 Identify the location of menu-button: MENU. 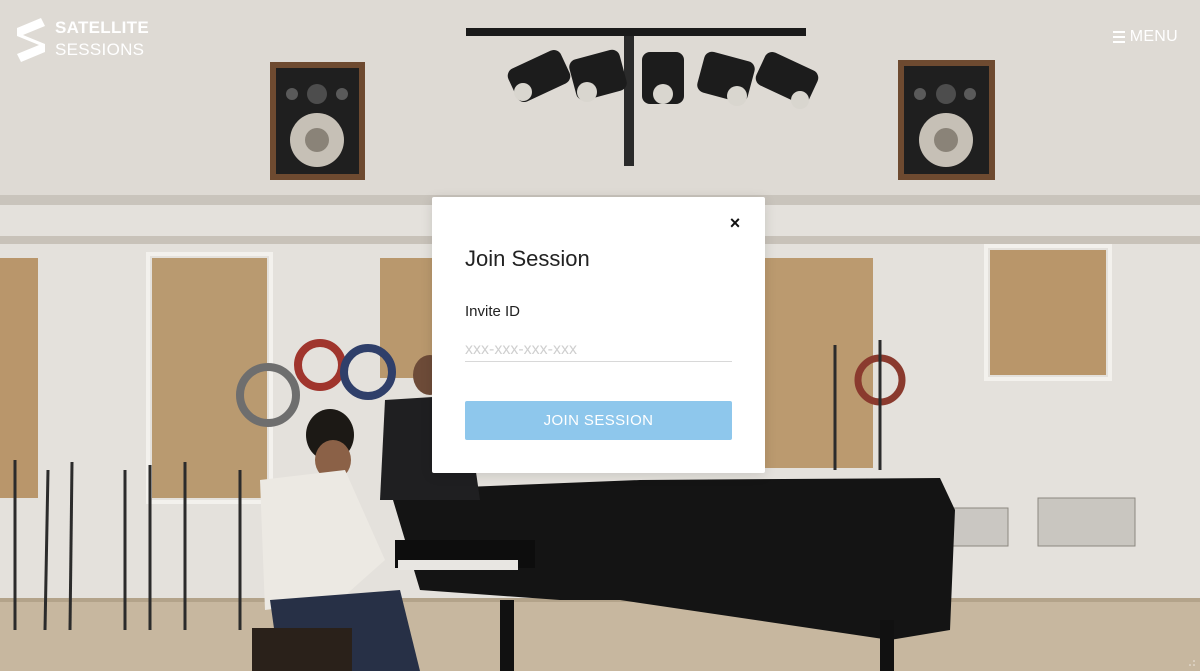
(1145, 37).